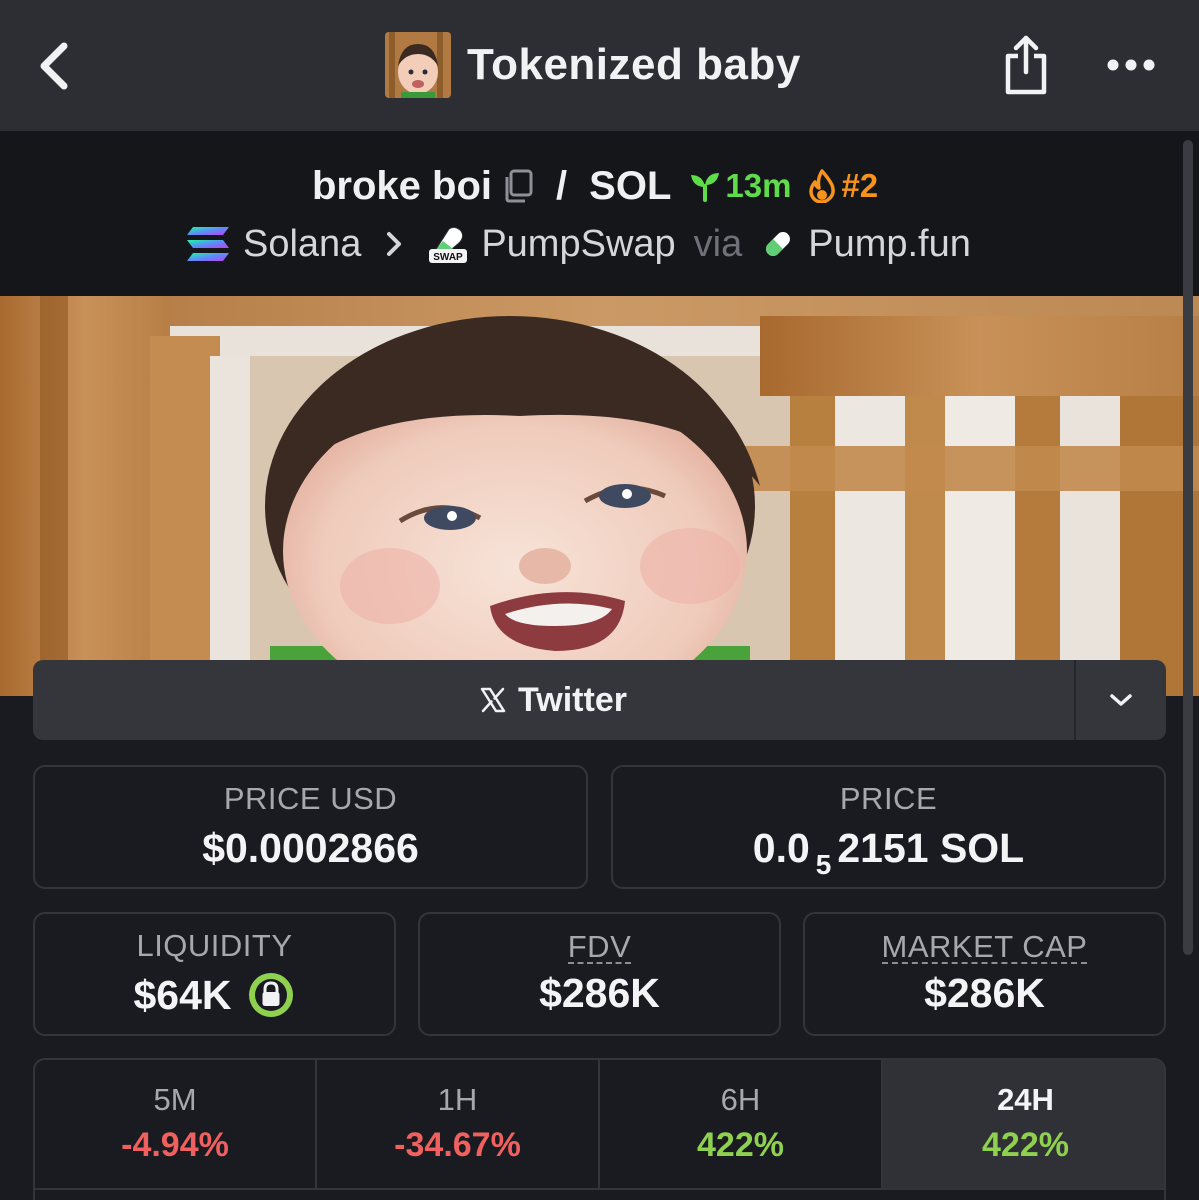  What do you see at coordinates (741, 1125) in the screenshot?
I see `tab-6h: 6H 422%` at bounding box center [741, 1125].